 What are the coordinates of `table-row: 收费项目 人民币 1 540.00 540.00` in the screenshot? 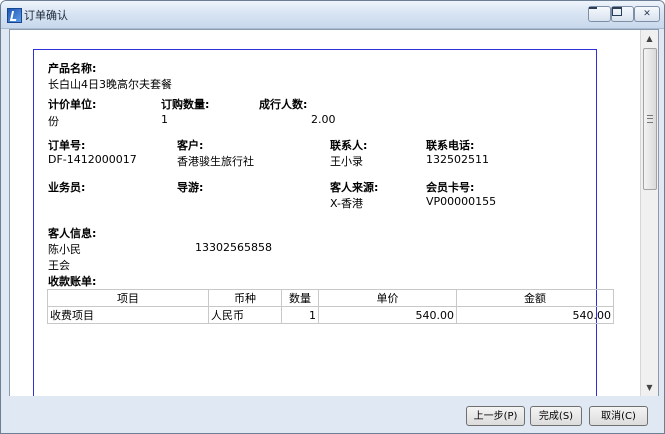 It's located at (330, 315).